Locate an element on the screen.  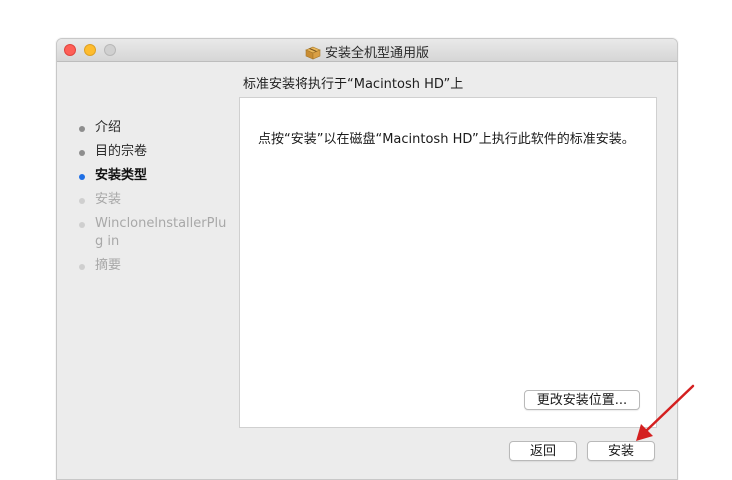
package-icon is located at coordinates (313, 55).